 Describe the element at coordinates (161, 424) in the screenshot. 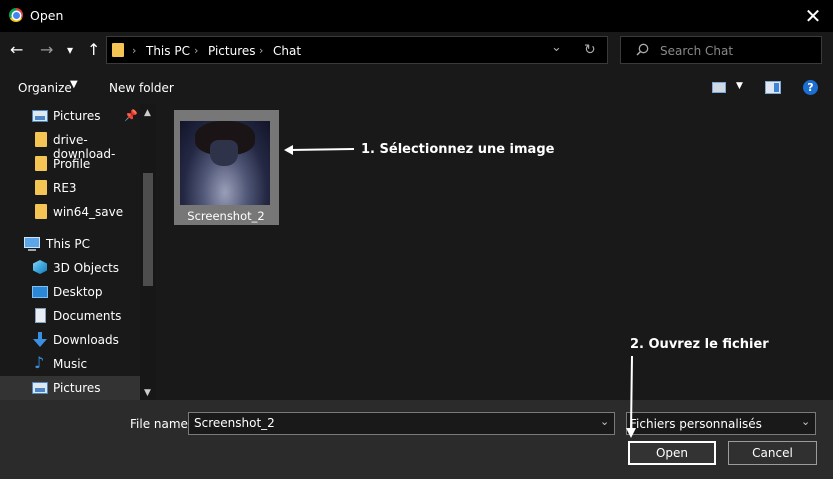

I see `file-name-field-label: File name:` at that location.